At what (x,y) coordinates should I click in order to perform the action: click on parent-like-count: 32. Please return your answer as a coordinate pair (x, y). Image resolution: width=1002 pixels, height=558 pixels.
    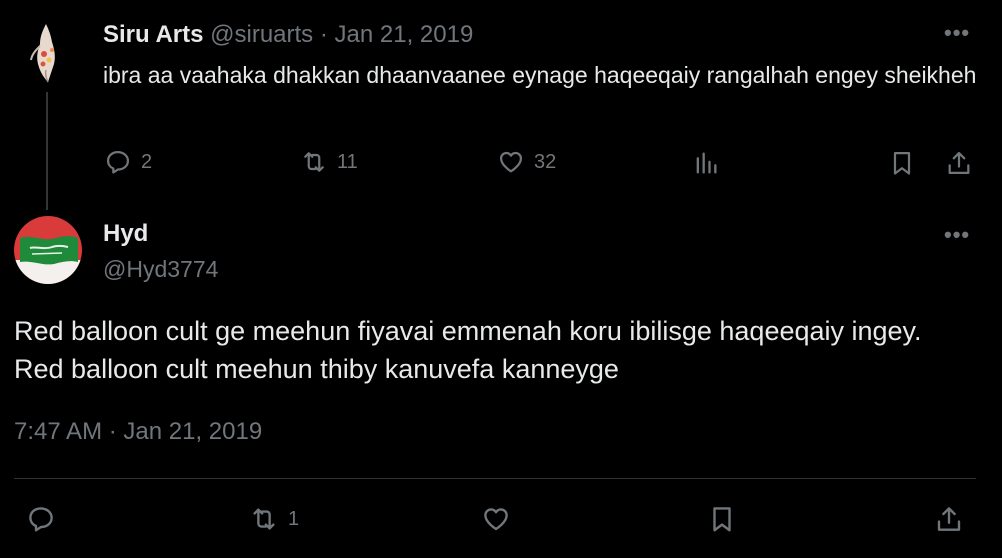
    Looking at the image, I should click on (545, 161).